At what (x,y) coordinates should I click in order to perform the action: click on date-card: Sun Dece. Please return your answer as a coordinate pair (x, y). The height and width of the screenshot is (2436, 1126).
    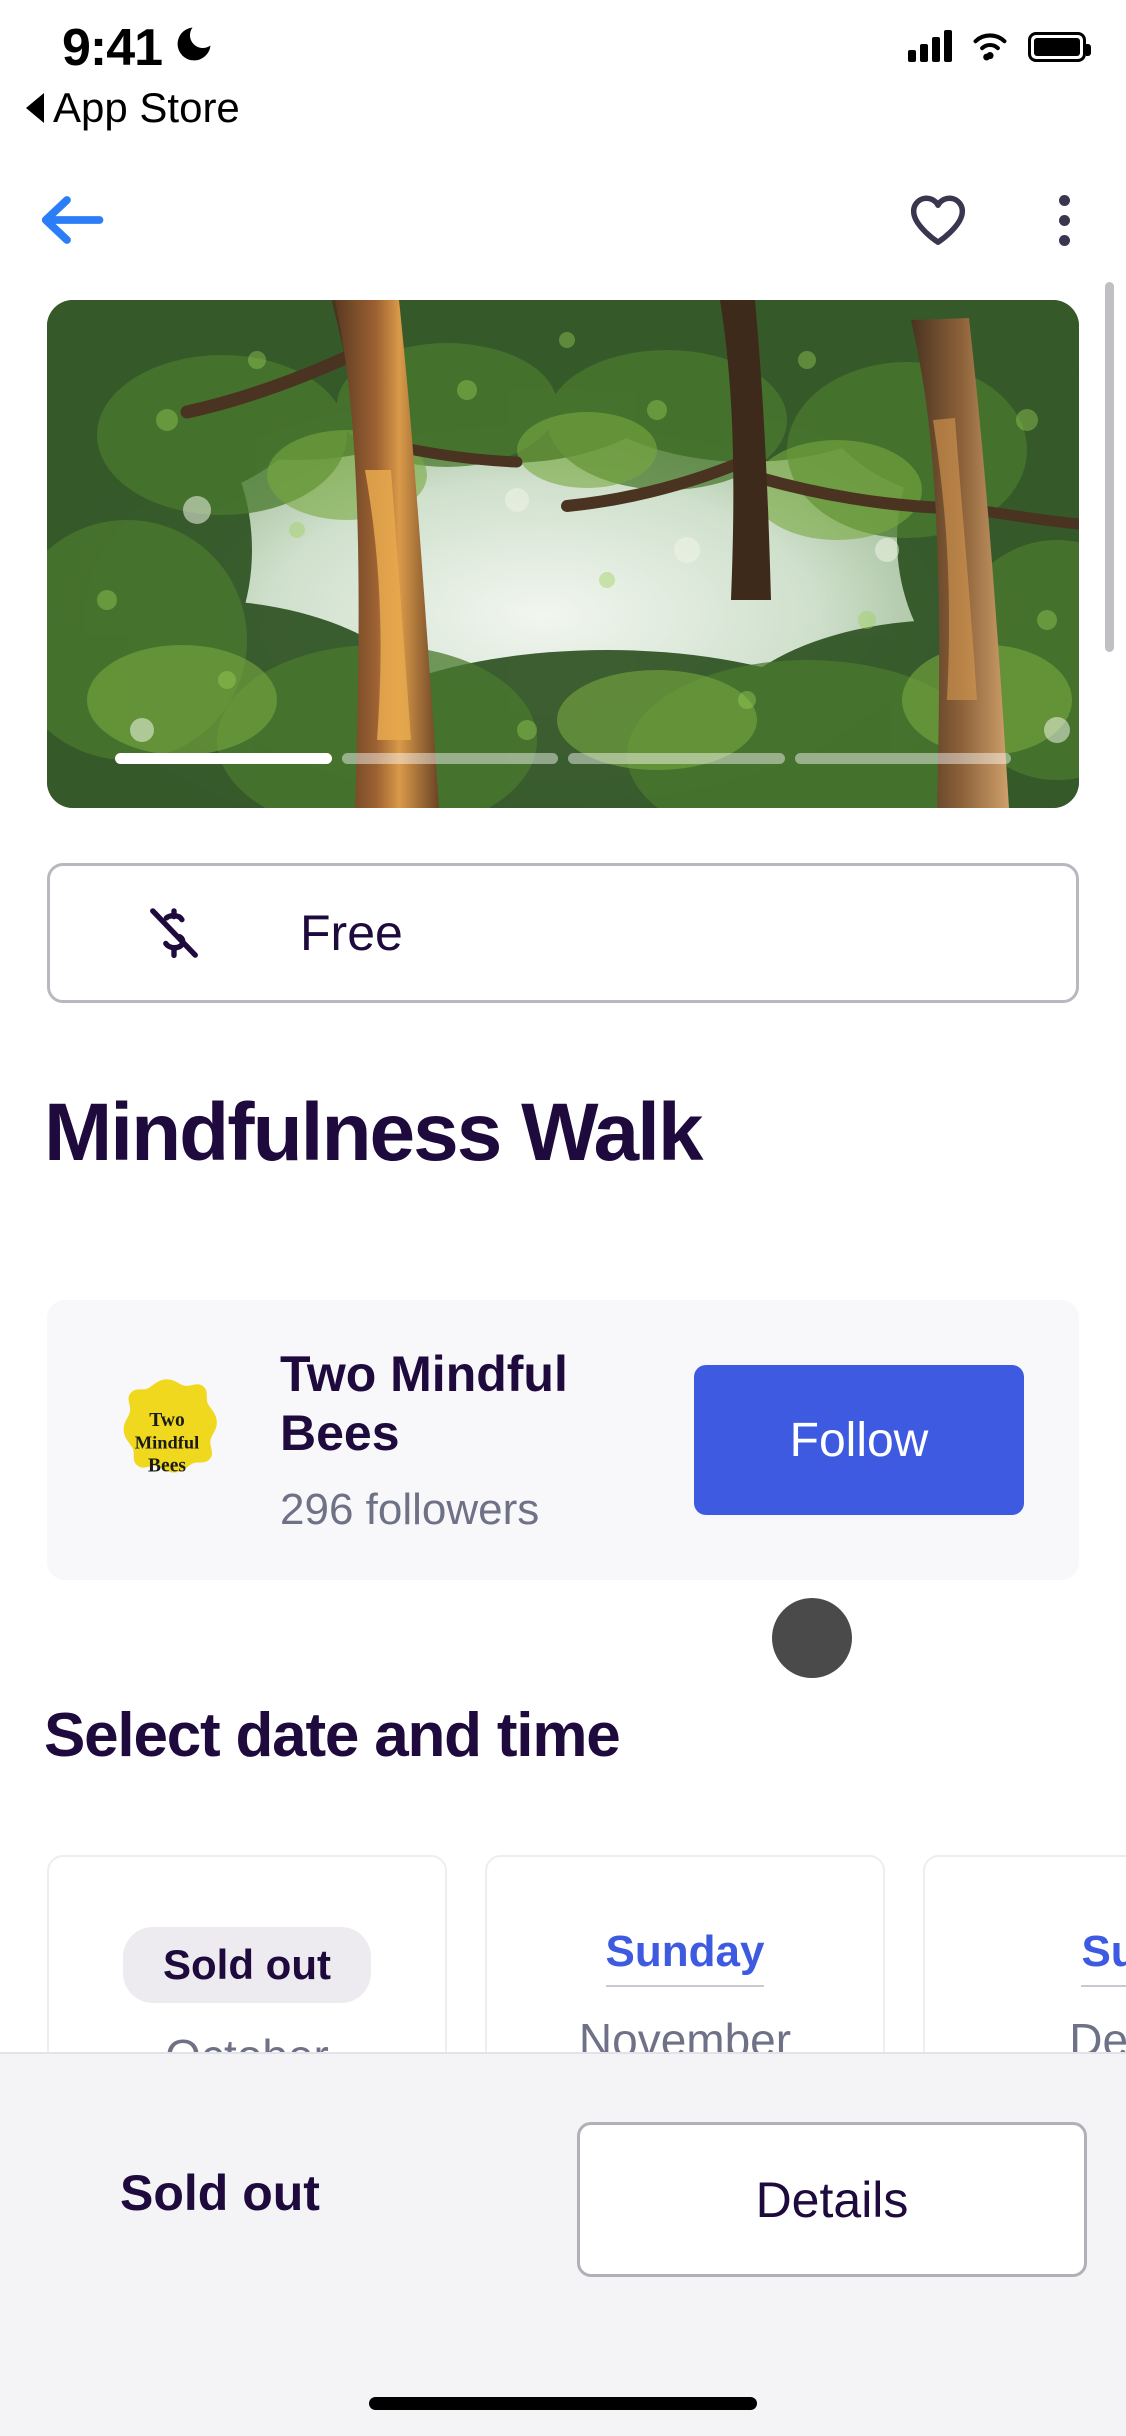
    Looking at the image, I should click on (1024, 1970).